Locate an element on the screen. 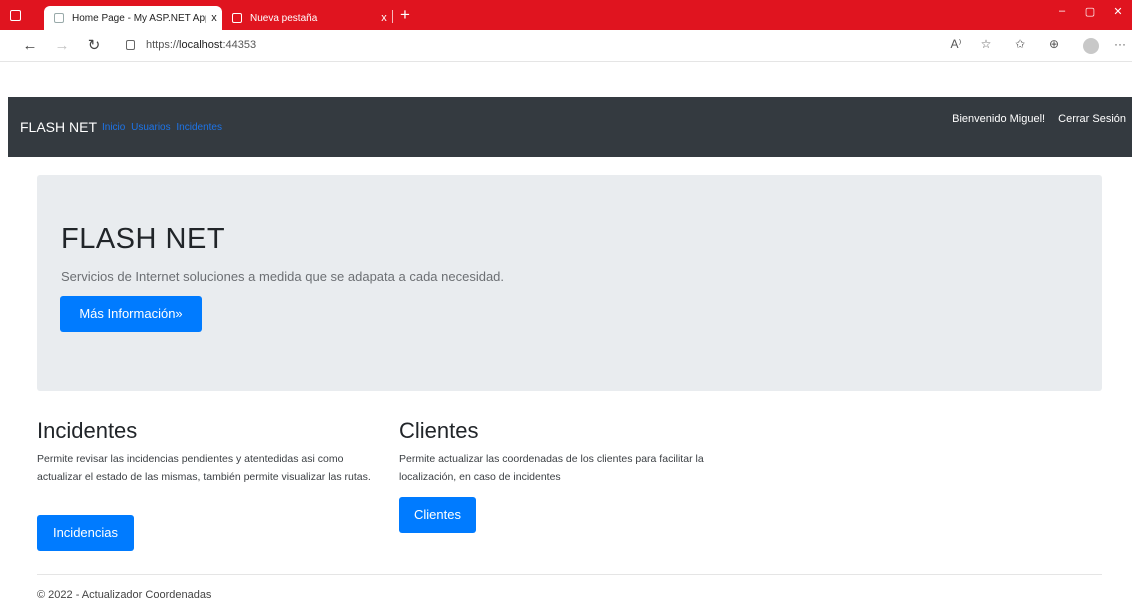 The image size is (1132, 606). welcome-text: Bienvenido Miguel! is located at coordinates (999, 119).